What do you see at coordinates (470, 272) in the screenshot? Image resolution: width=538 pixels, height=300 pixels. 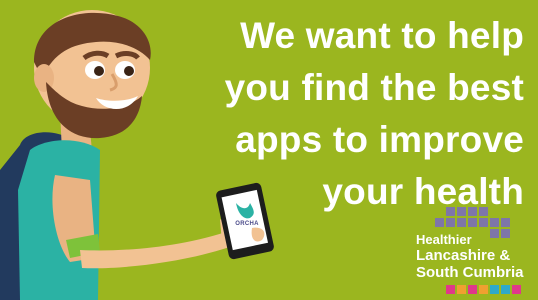 I see `logo-line-3: South Cumbria` at bounding box center [470, 272].